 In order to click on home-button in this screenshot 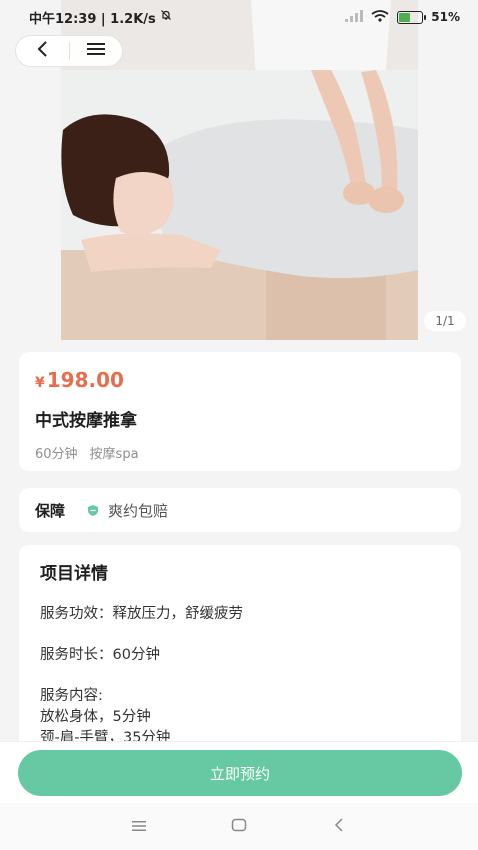, I will do `click(239, 826)`.